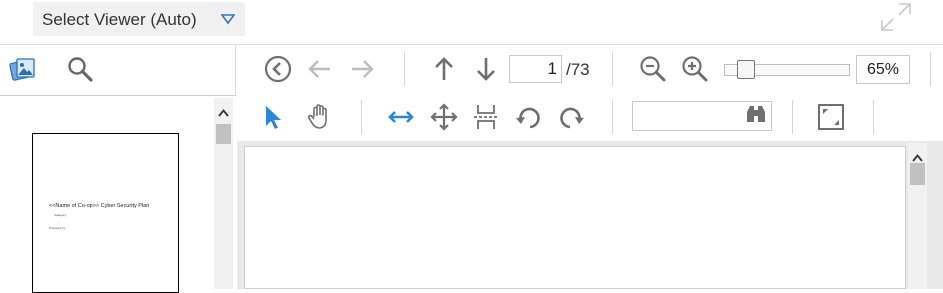  I want to click on thumbnail-title: <<Name of Co-op>> Cyber Security Plan, so click(99, 206).